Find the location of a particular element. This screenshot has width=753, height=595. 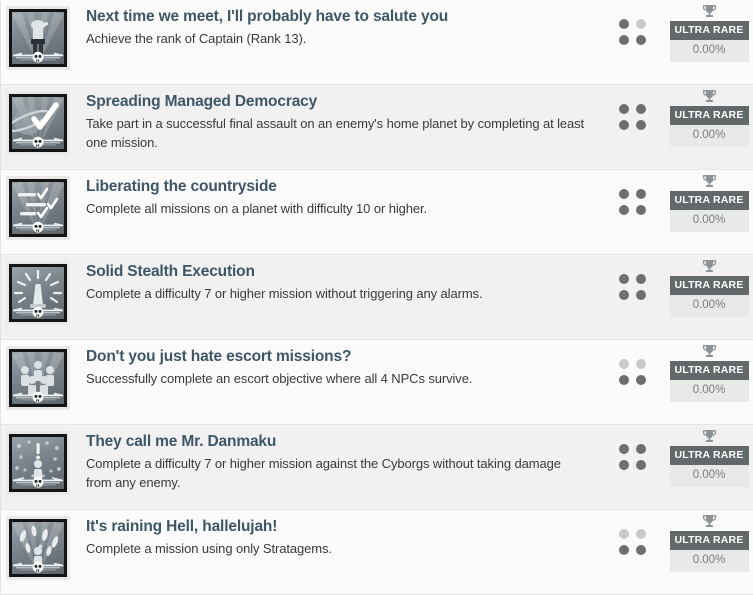

civilian-group-icon is located at coordinates (38, 378).